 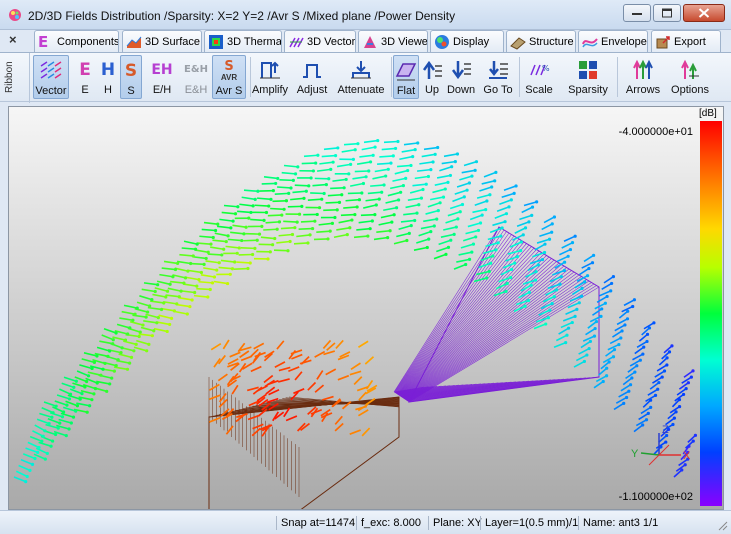 What do you see at coordinates (590, 42) in the screenshot?
I see `envelope-icon` at bounding box center [590, 42].